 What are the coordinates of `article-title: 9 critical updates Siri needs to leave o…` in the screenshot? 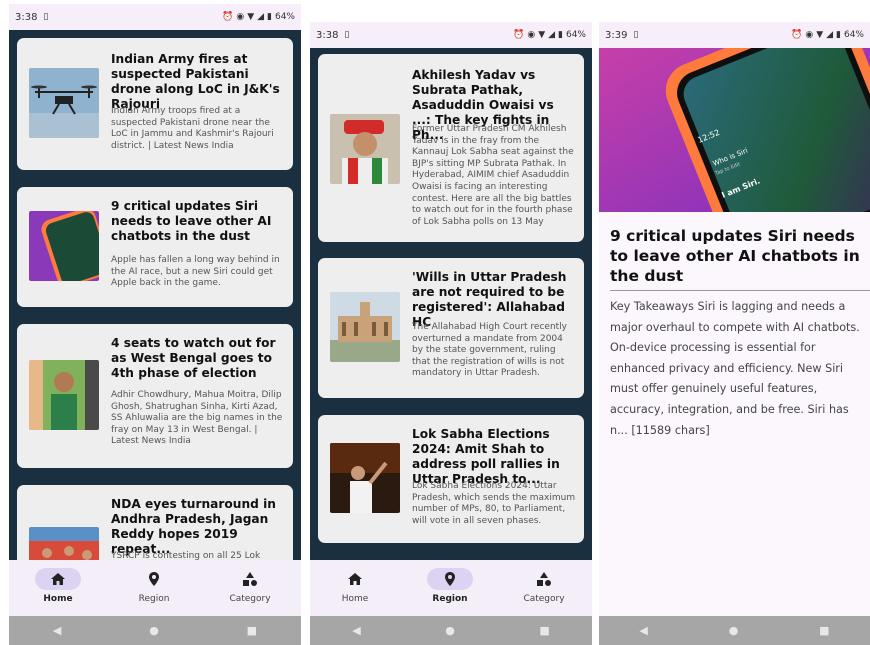 It's located at (735, 256).